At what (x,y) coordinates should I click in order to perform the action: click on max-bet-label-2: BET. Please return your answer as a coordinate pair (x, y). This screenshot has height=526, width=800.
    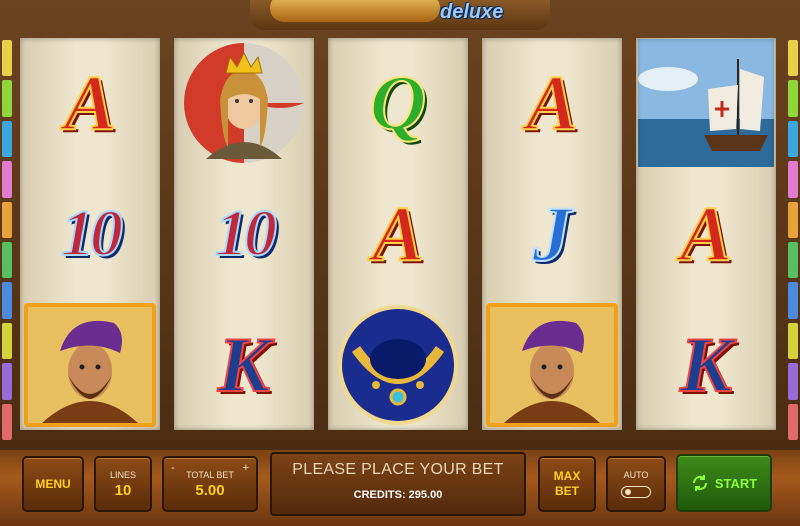
    Looking at the image, I should click on (567, 491).